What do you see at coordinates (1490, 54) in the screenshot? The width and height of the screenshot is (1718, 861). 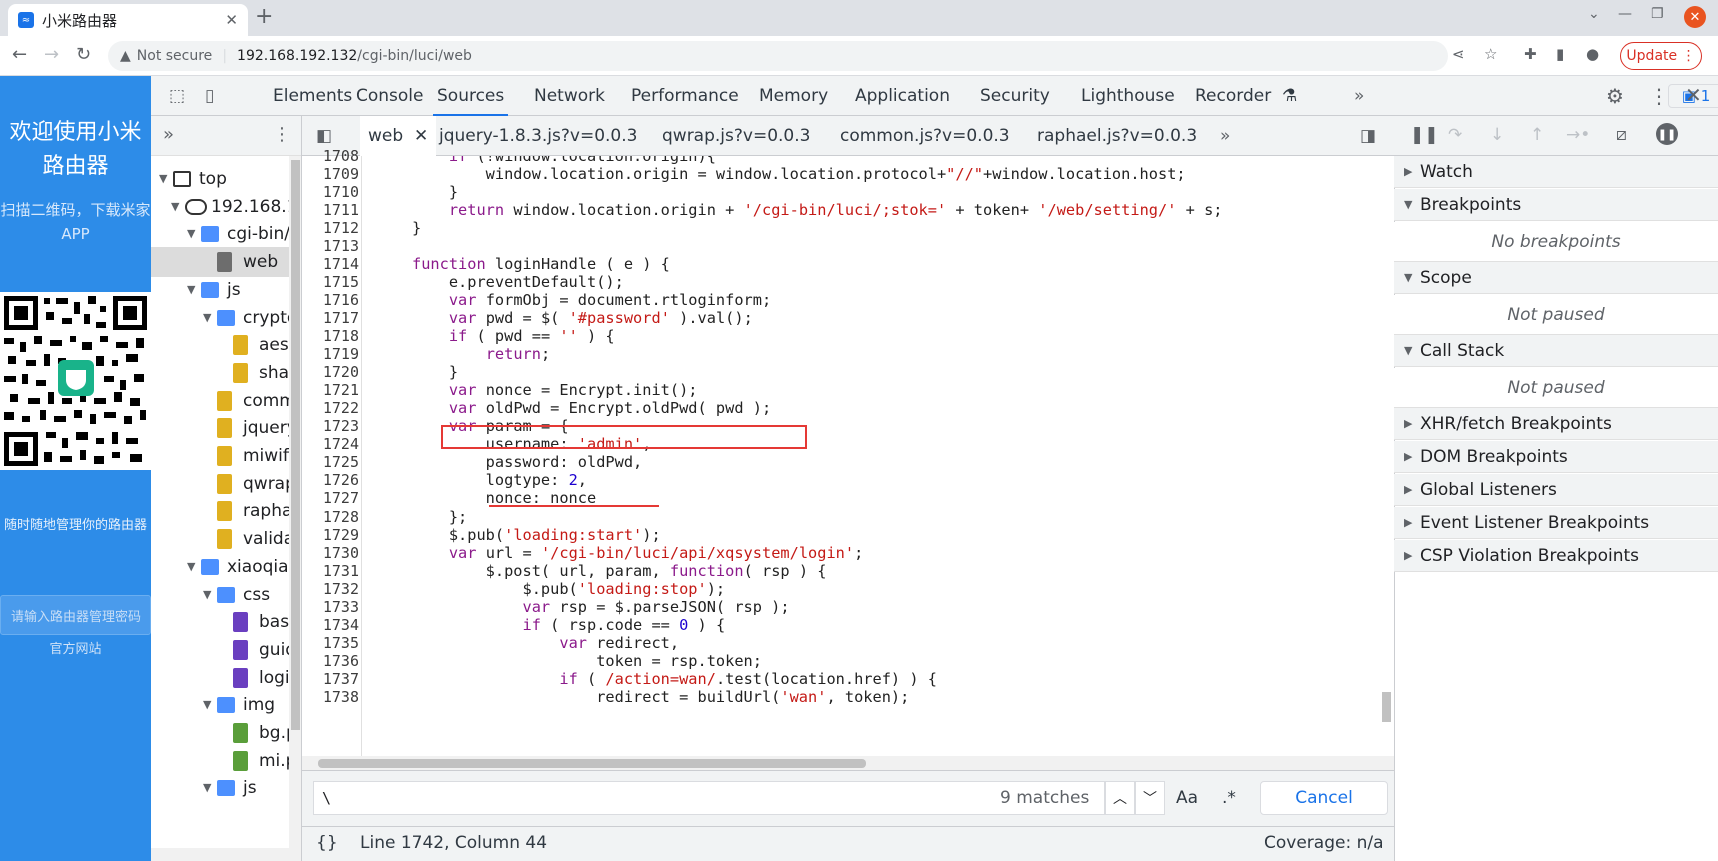 I see `bookmark-star-icon: ☆` at bounding box center [1490, 54].